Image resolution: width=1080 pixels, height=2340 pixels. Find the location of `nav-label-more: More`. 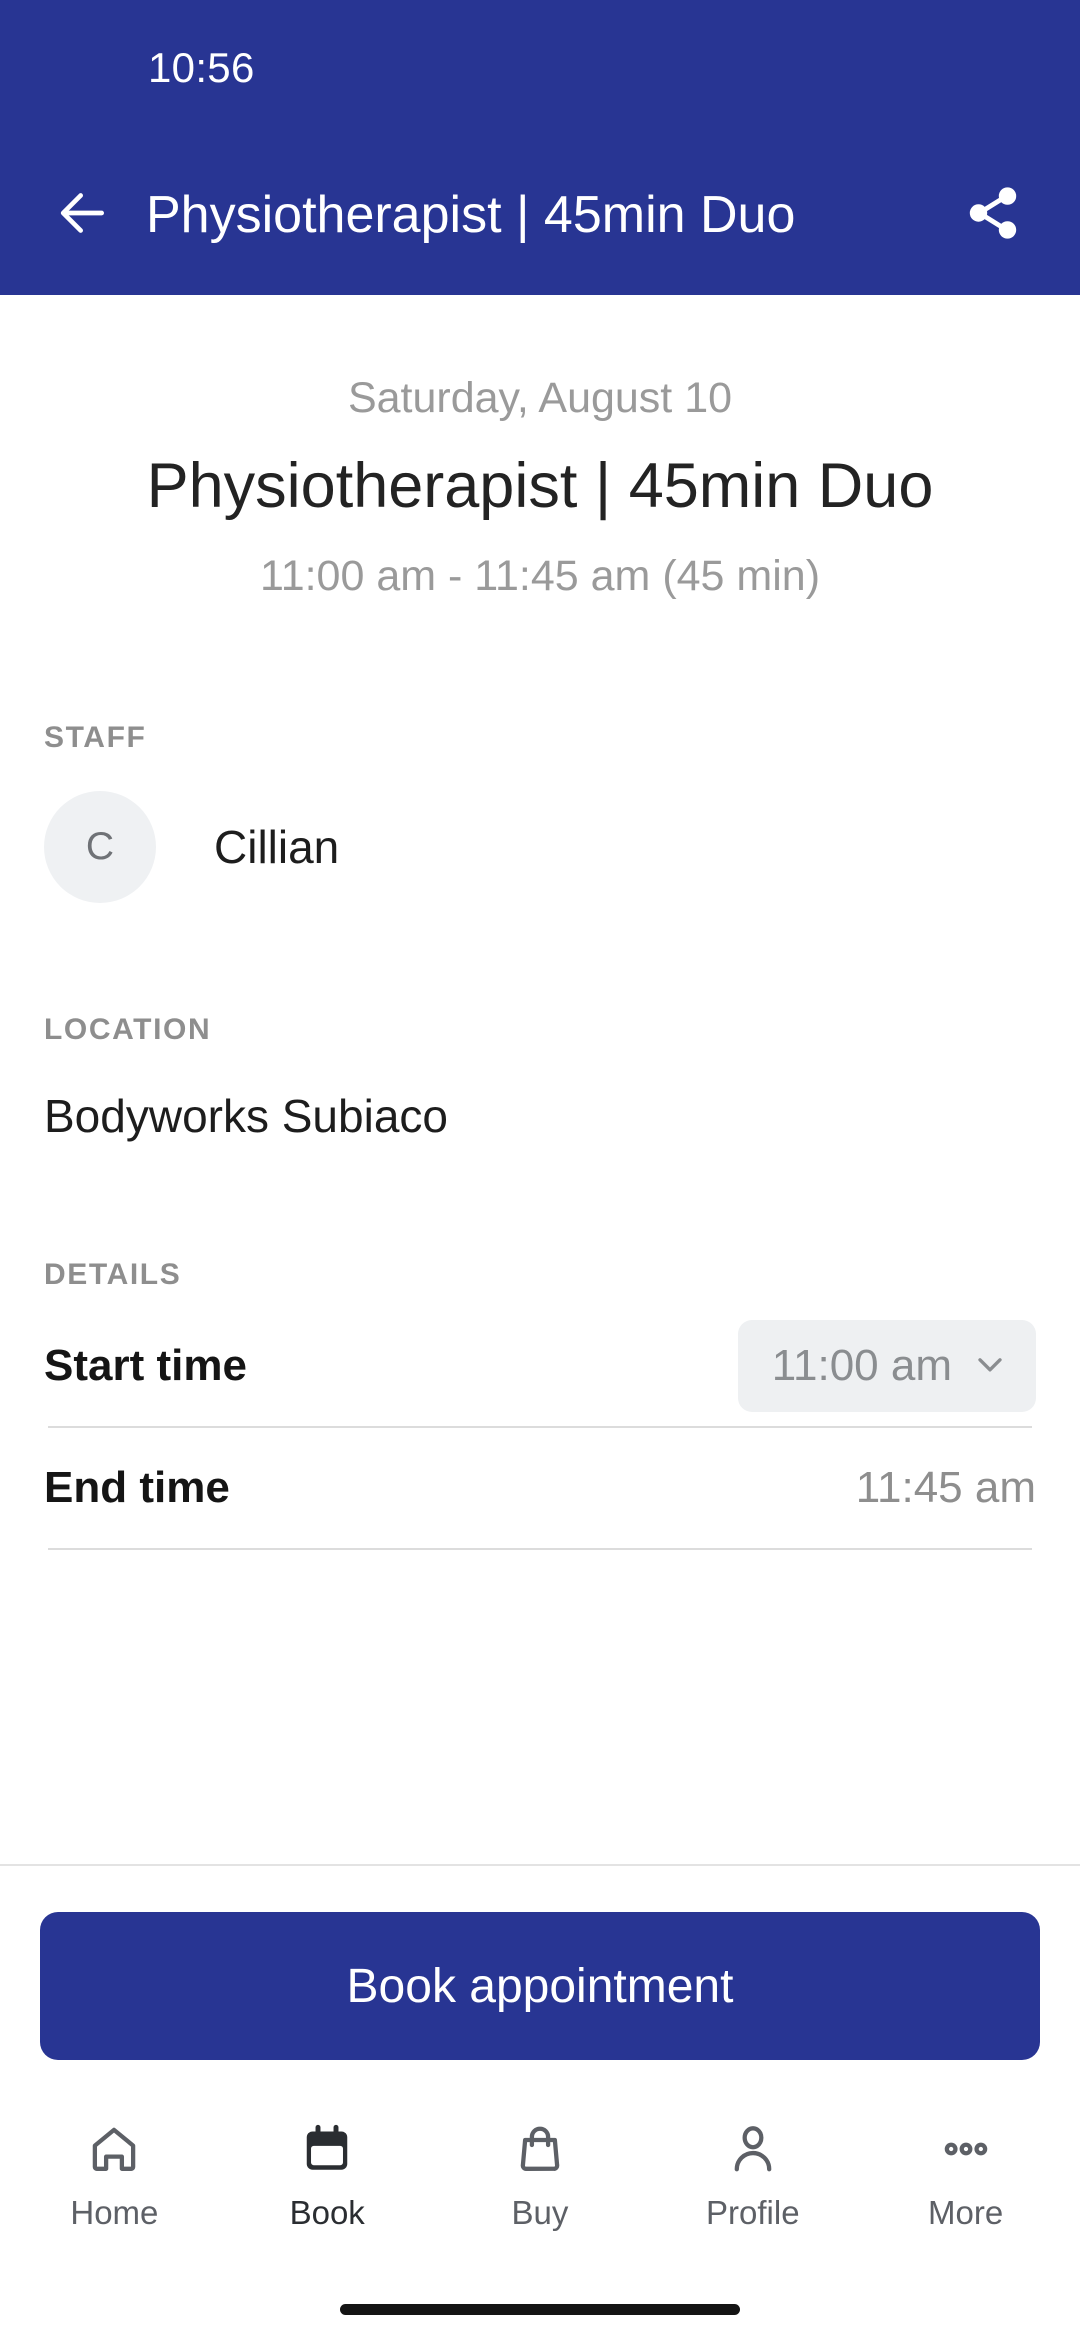

nav-label-more: More is located at coordinates (965, 2212).